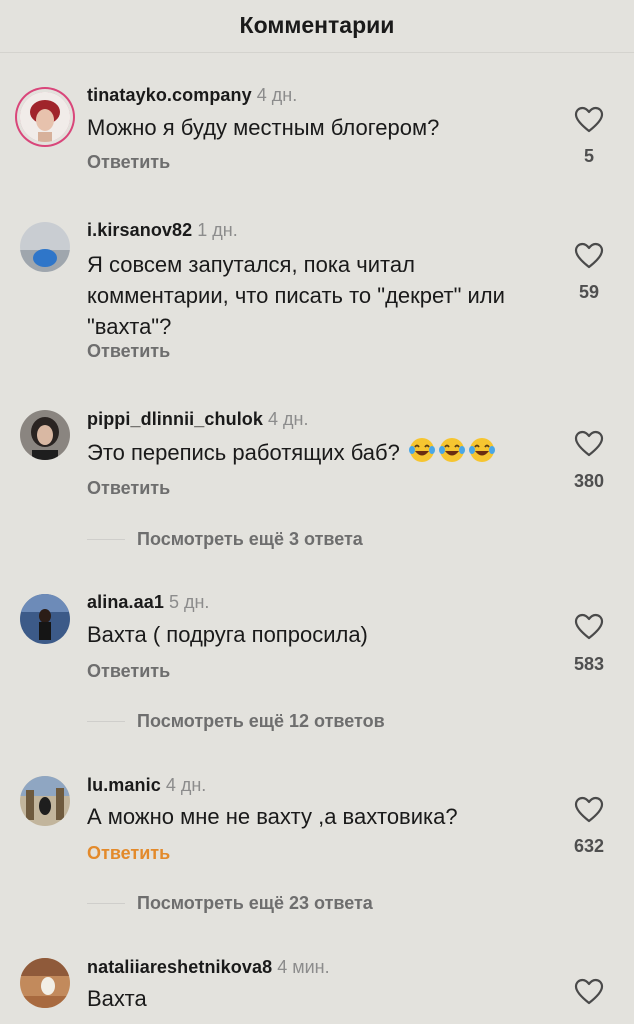 The height and width of the screenshot is (1024, 634). I want to click on comment-text: А можно мне не вахту ,а вахтовика?, so click(272, 816).